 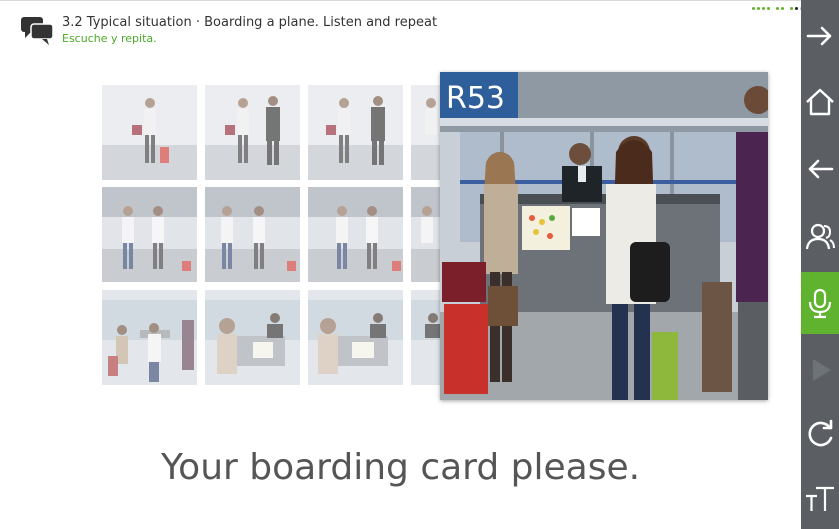 I want to click on speakers-button, so click(x=820, y=236).